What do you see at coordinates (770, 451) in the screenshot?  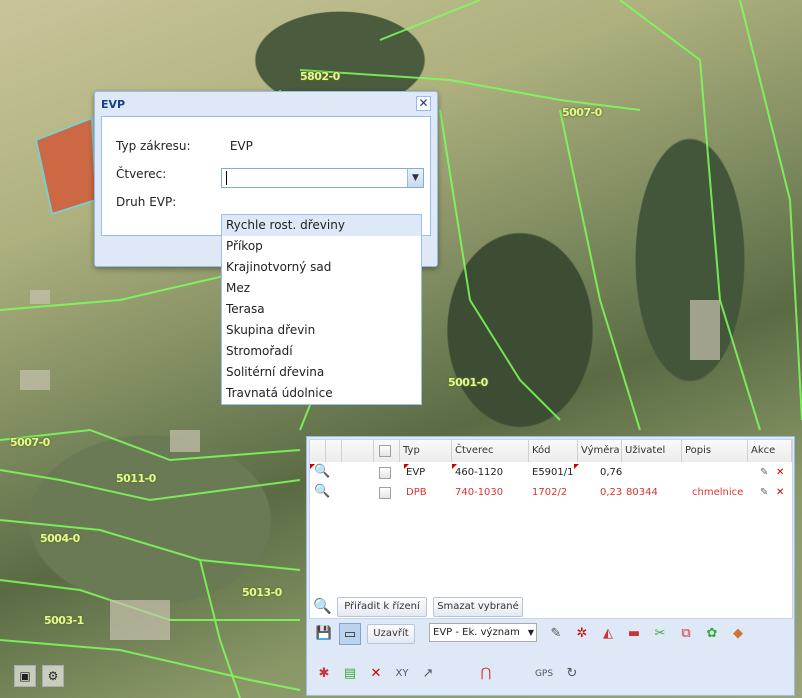 I see `column-header-akce: Akce` at bounding box center [770, 451].